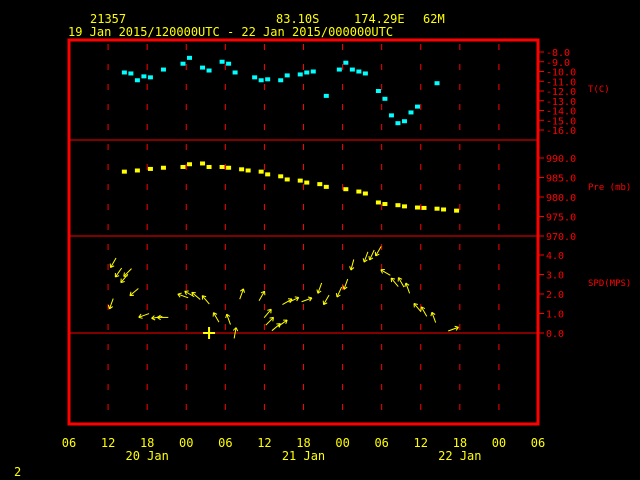 The height and width of the screenshot is (480, 640). What do you see at coordinates (561, 218) in the screenshot?
I see `y-tick-label: 975.0` at bounding box center [561, 218].